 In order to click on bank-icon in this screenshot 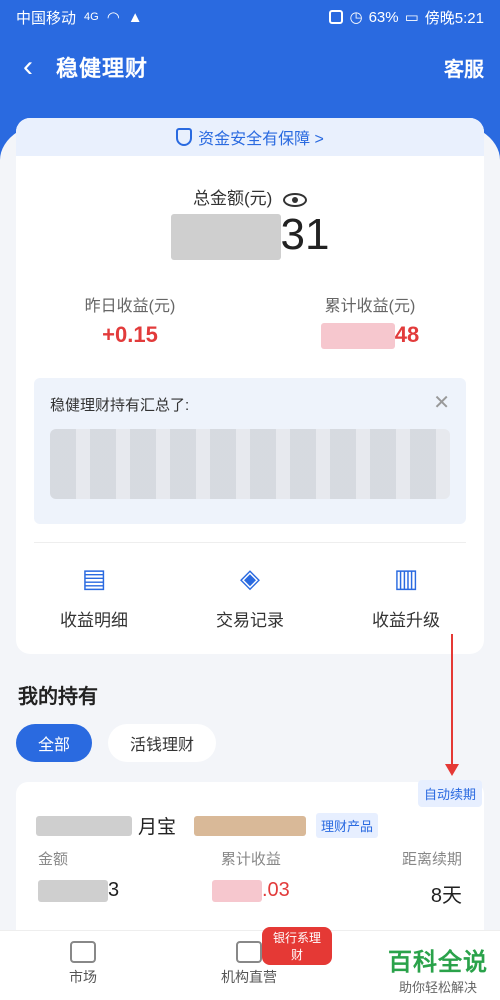, I will do `click(249, 952)`.